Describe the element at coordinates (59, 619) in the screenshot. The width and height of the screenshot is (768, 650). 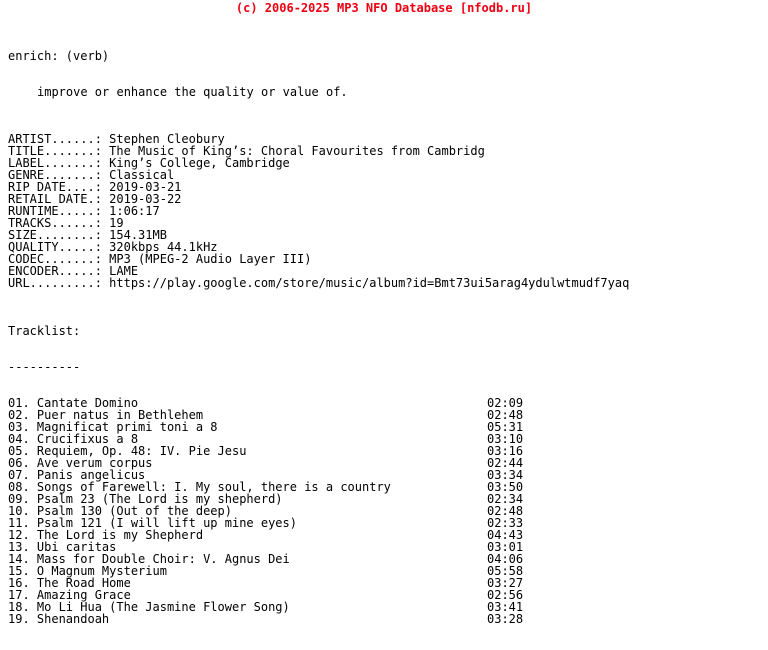
I see `track-title: 19. Shenandoah` at that location.